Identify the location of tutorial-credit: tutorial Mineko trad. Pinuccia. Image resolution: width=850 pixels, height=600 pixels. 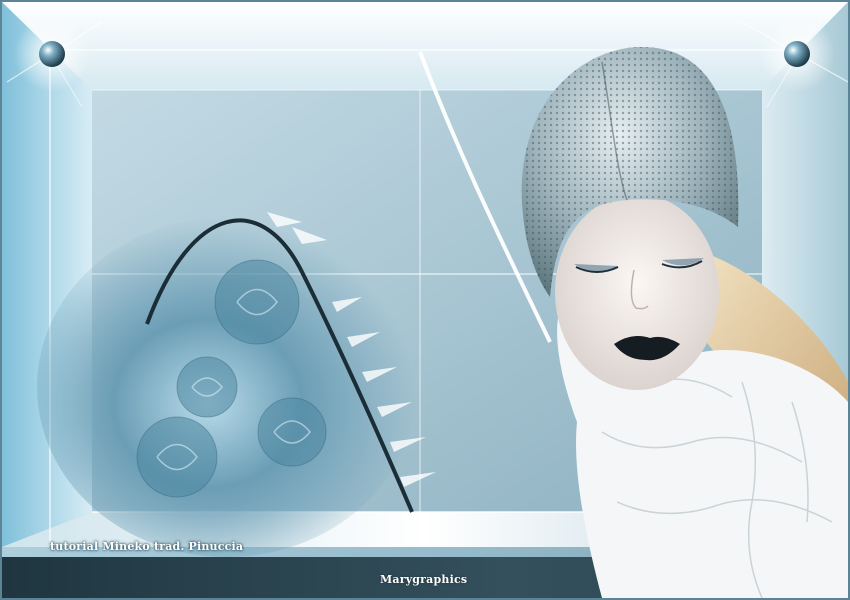
(147, 546).